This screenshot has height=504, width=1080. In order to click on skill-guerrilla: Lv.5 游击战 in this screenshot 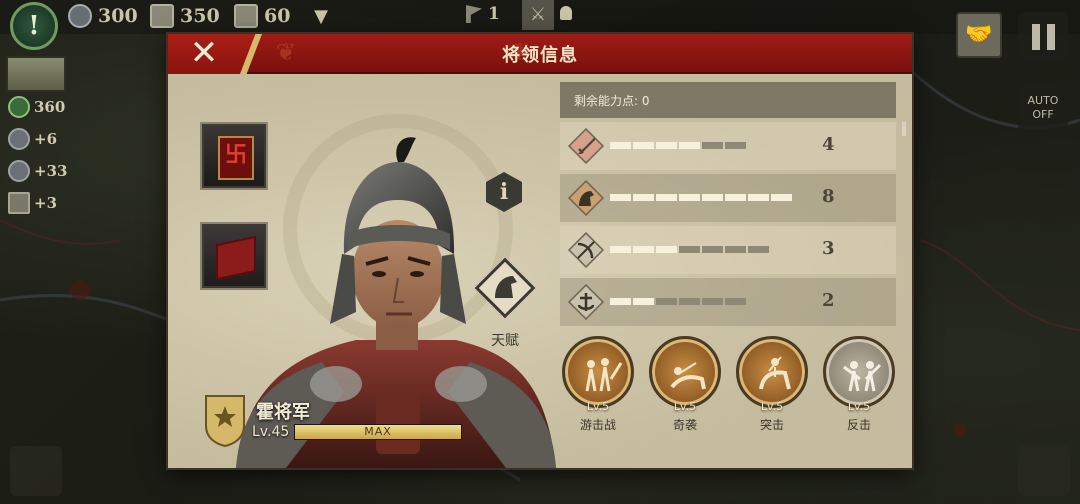, I will do `click(598, 386)`.